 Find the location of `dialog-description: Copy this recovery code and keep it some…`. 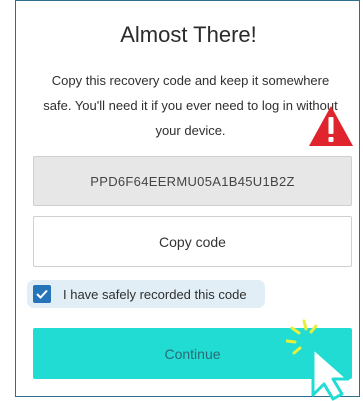

dialog-description: Copy this recovery code and keep it some… is located at coordinates (190, 105).